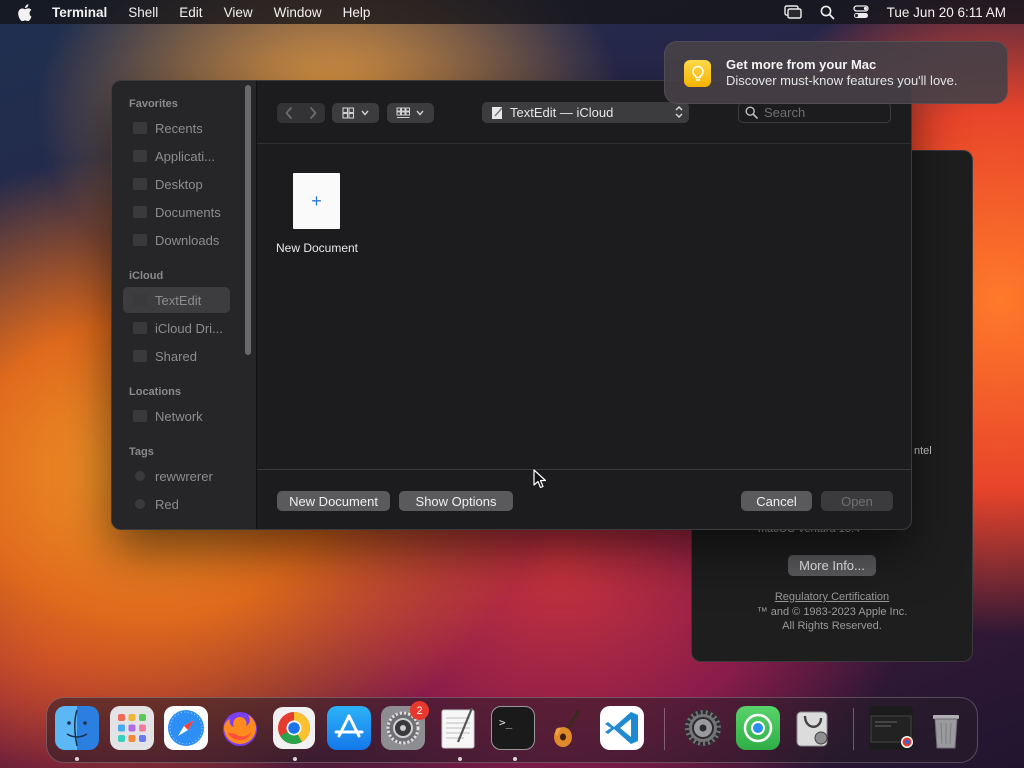  I want to click on safari-icon, so click(186, 728).